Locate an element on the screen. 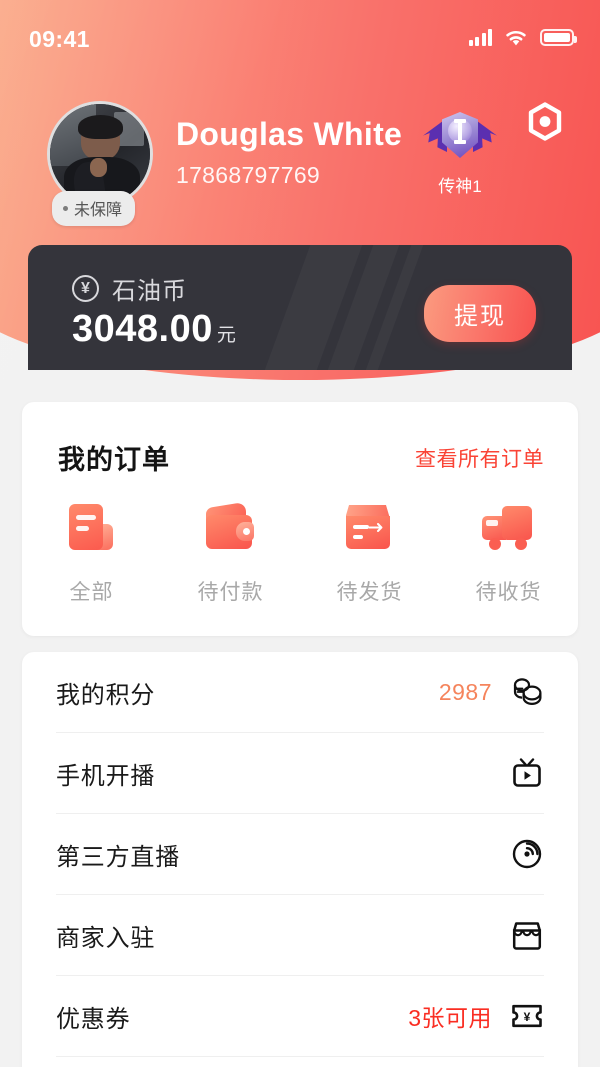 Image resolution: width=600 pixels, height=1067 pixels. truck-icon is located at coordinates (509, 530).